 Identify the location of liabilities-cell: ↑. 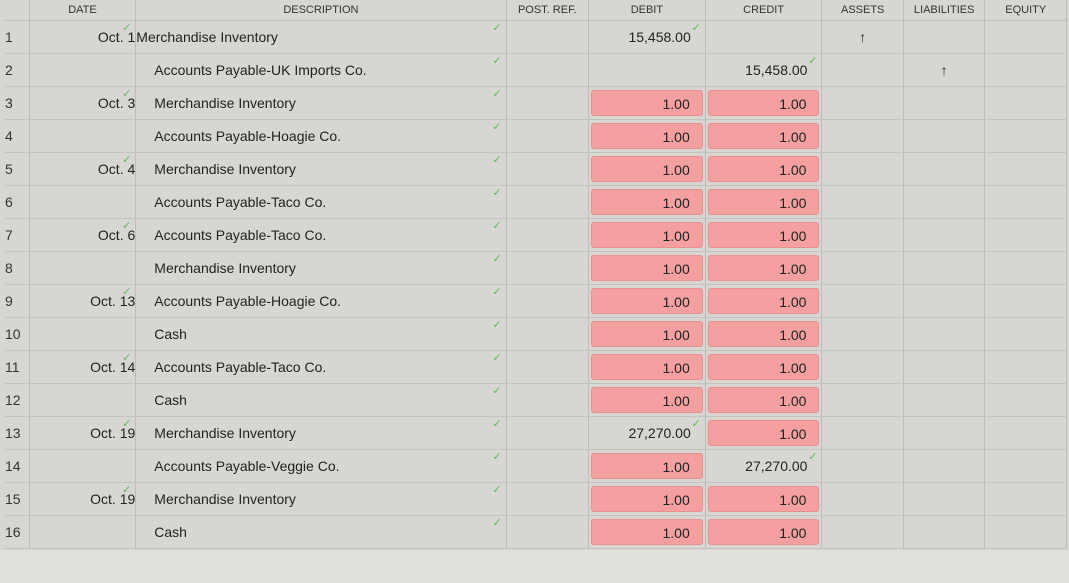
(944, 70).